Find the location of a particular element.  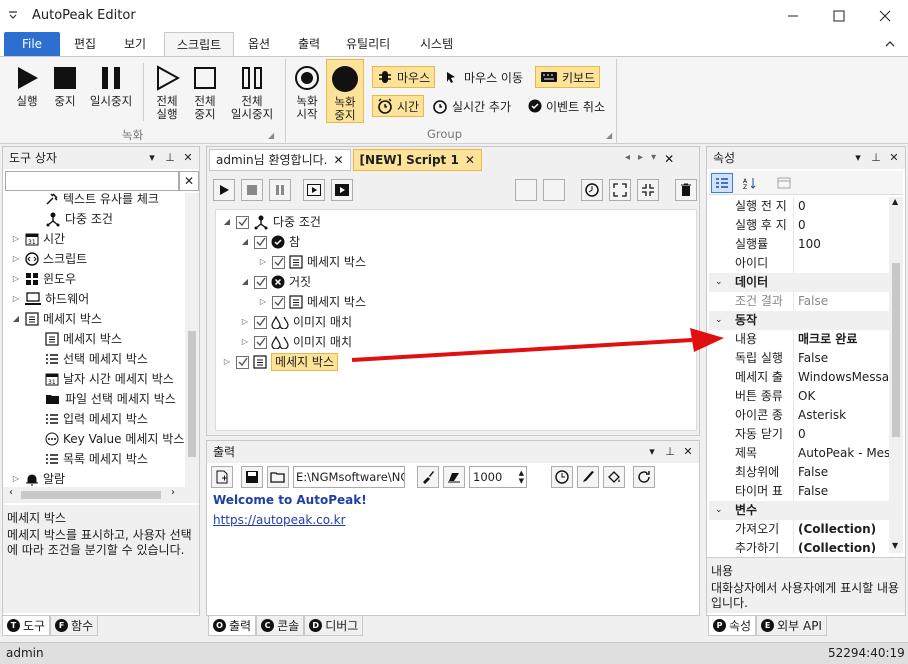

properties-vscrollbar: ▲ ▼ is located at coordinates (896, 375).